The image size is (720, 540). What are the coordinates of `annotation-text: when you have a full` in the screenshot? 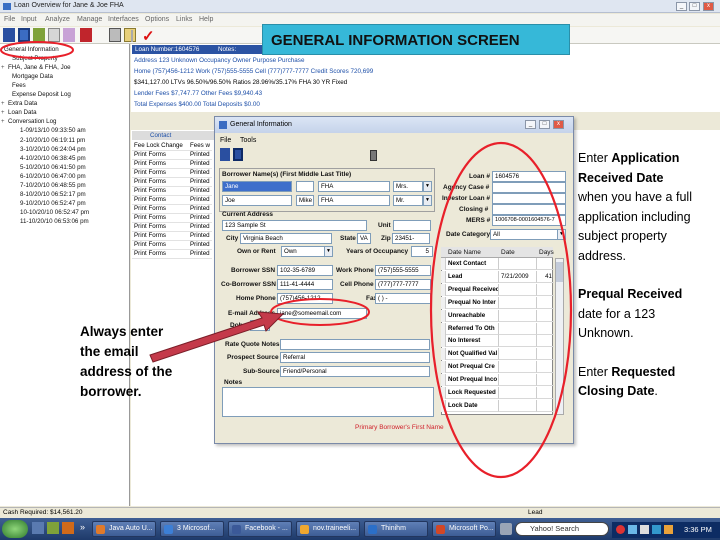 It's located at (635, 197).